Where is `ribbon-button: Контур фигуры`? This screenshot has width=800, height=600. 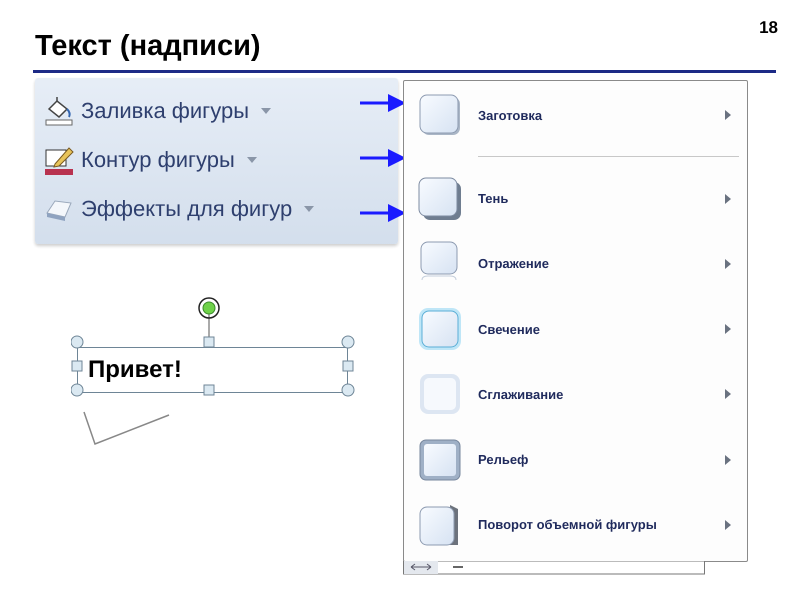
ribbon-button: Контур фигуры is located at coordinates (150, 160).